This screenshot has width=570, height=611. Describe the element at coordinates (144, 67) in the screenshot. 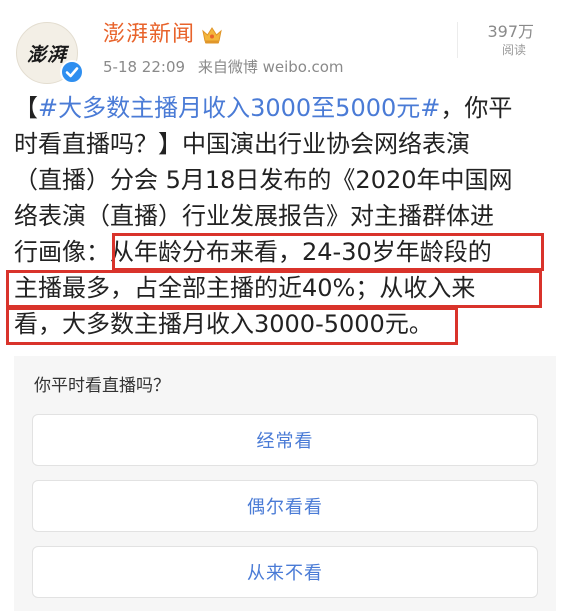

I see `post-timestamp: 5-18 22:09` at that location.